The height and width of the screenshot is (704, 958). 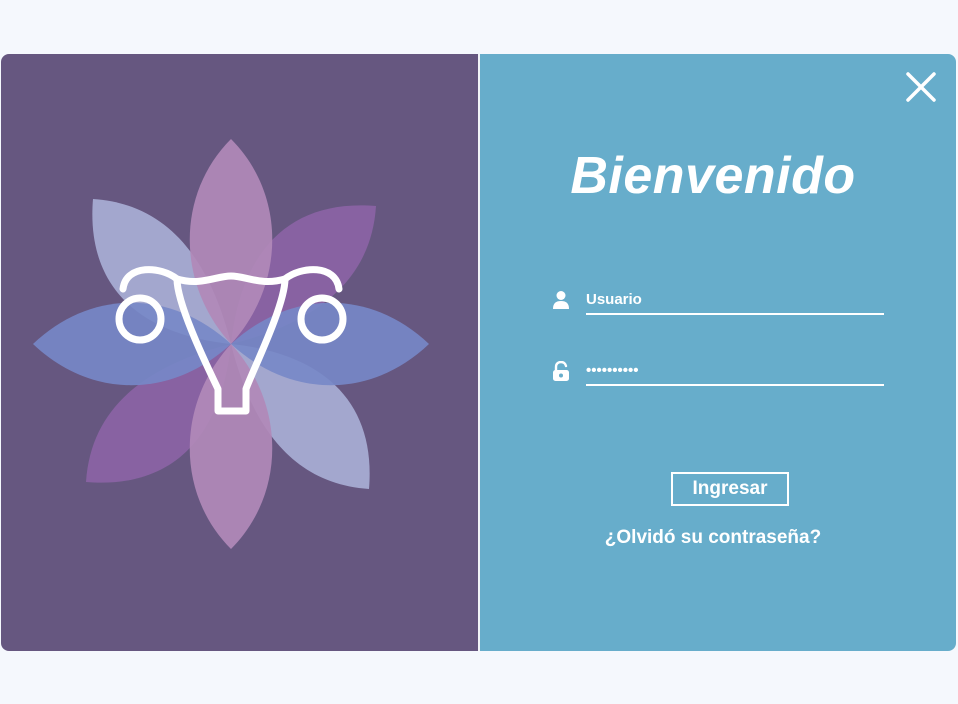 I want to click on welcome-title: Bienvenido, so click(x=713, y=176).